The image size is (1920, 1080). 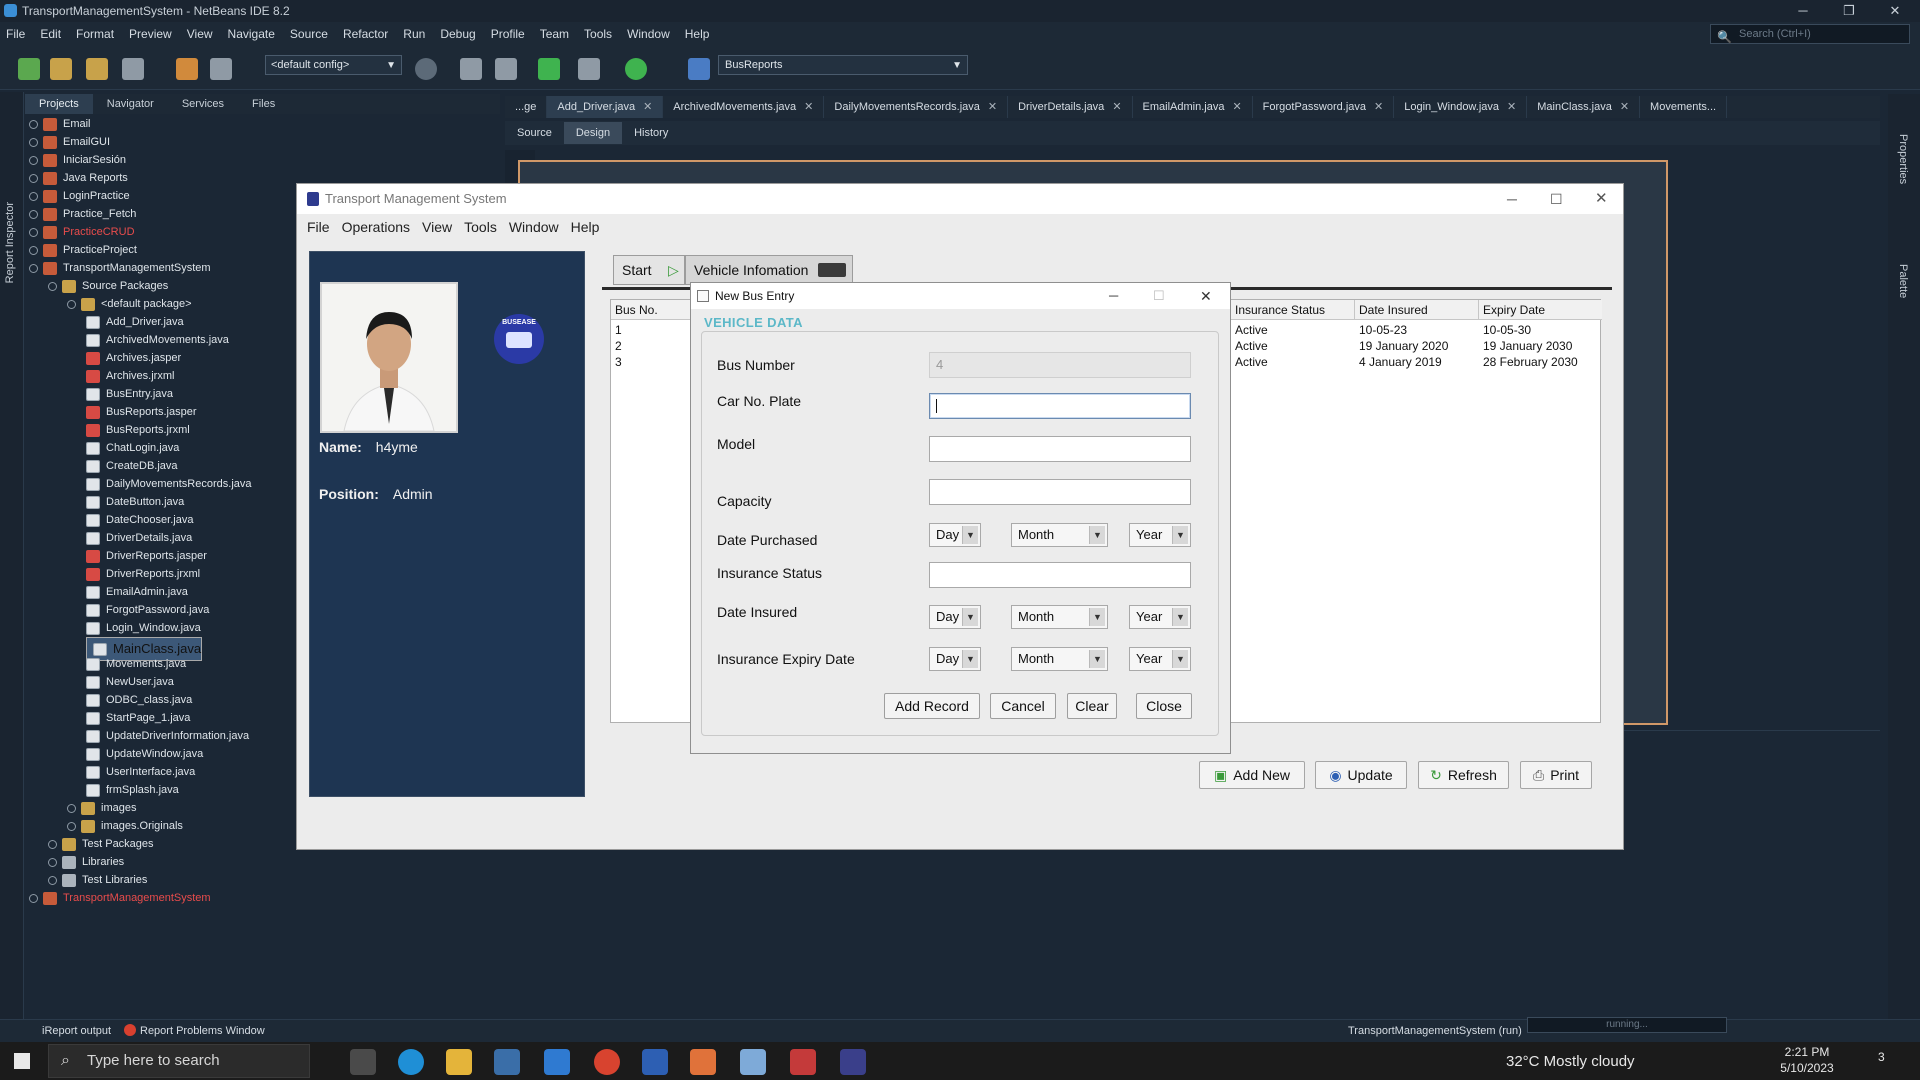 What do you see at coordinates (853, 1062) in the screenshot?
I see `netbeans-taskbar-icon` at bounding box center [853, 1062].